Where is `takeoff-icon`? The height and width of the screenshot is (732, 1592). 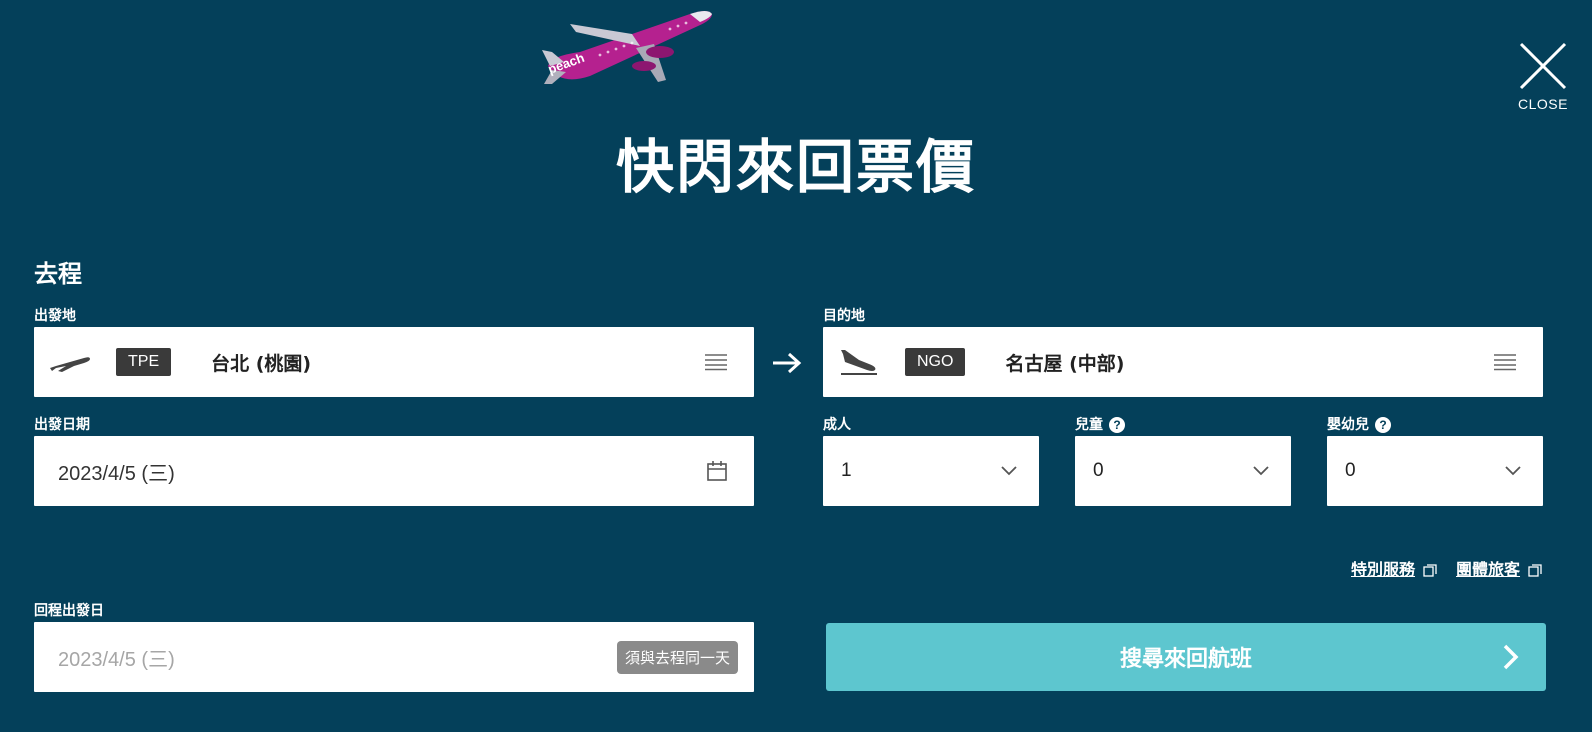 takeoff-icon is located at coordinates (70, 364).